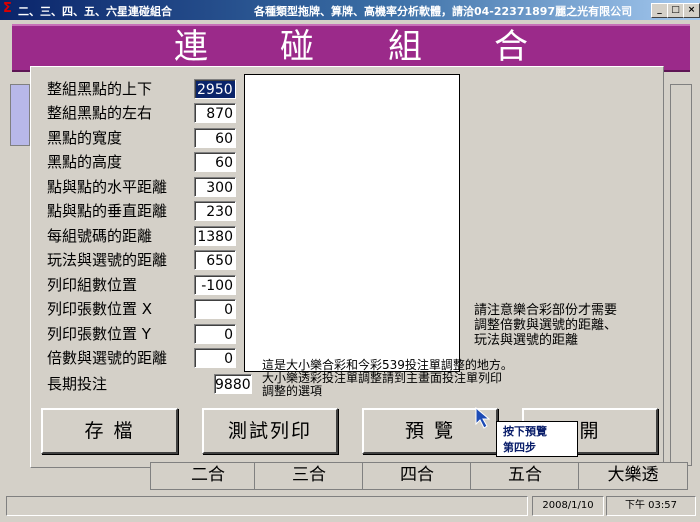 Image resolution: width=700 pixels, height=522 pixels. I want to click on field-label: 列印組數位置, so click(92, 285).